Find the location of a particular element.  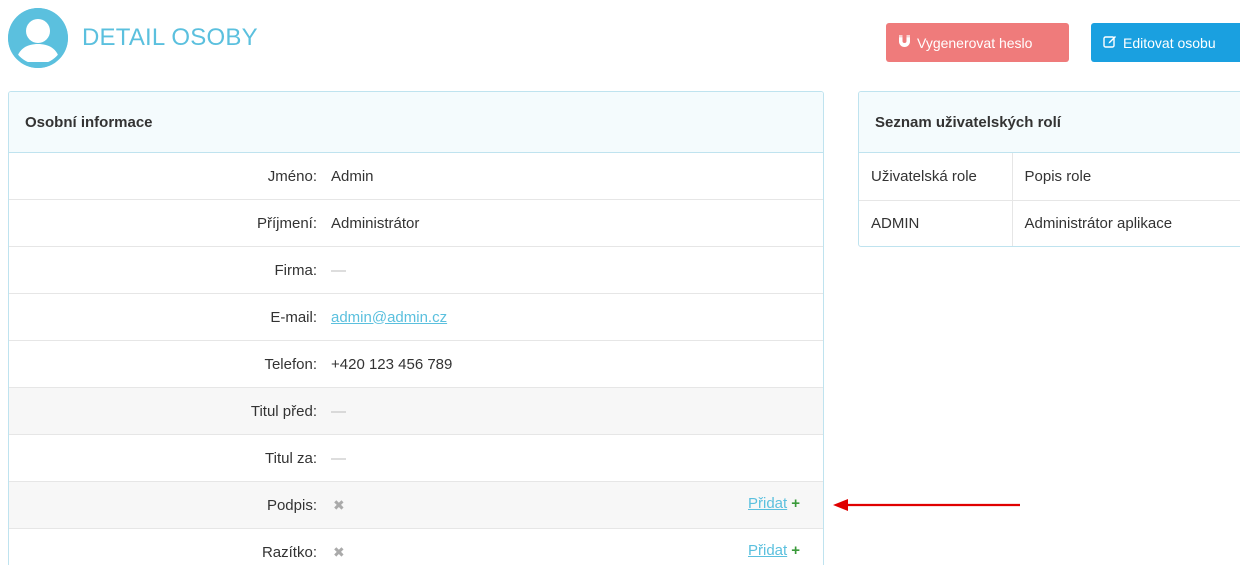

info-label: Jméno: is located at coordinates (292, 176).